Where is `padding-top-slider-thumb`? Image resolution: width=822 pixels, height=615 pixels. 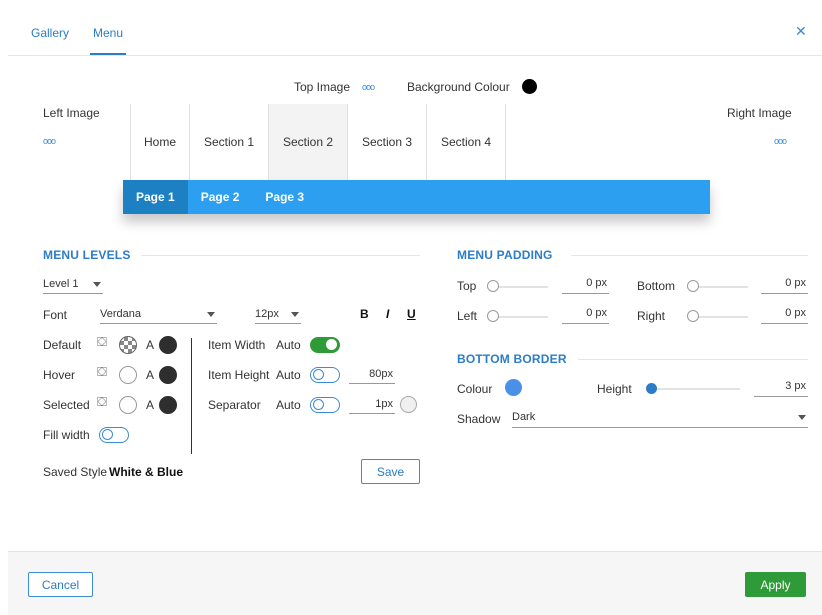
padding-top-slider-thumb is located at coordinates (493, 286).